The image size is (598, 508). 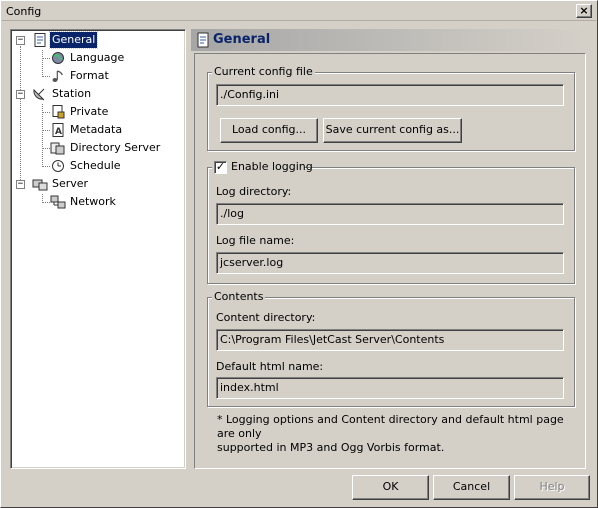 I want to click on clock-icon, so click(x=58, y=166).